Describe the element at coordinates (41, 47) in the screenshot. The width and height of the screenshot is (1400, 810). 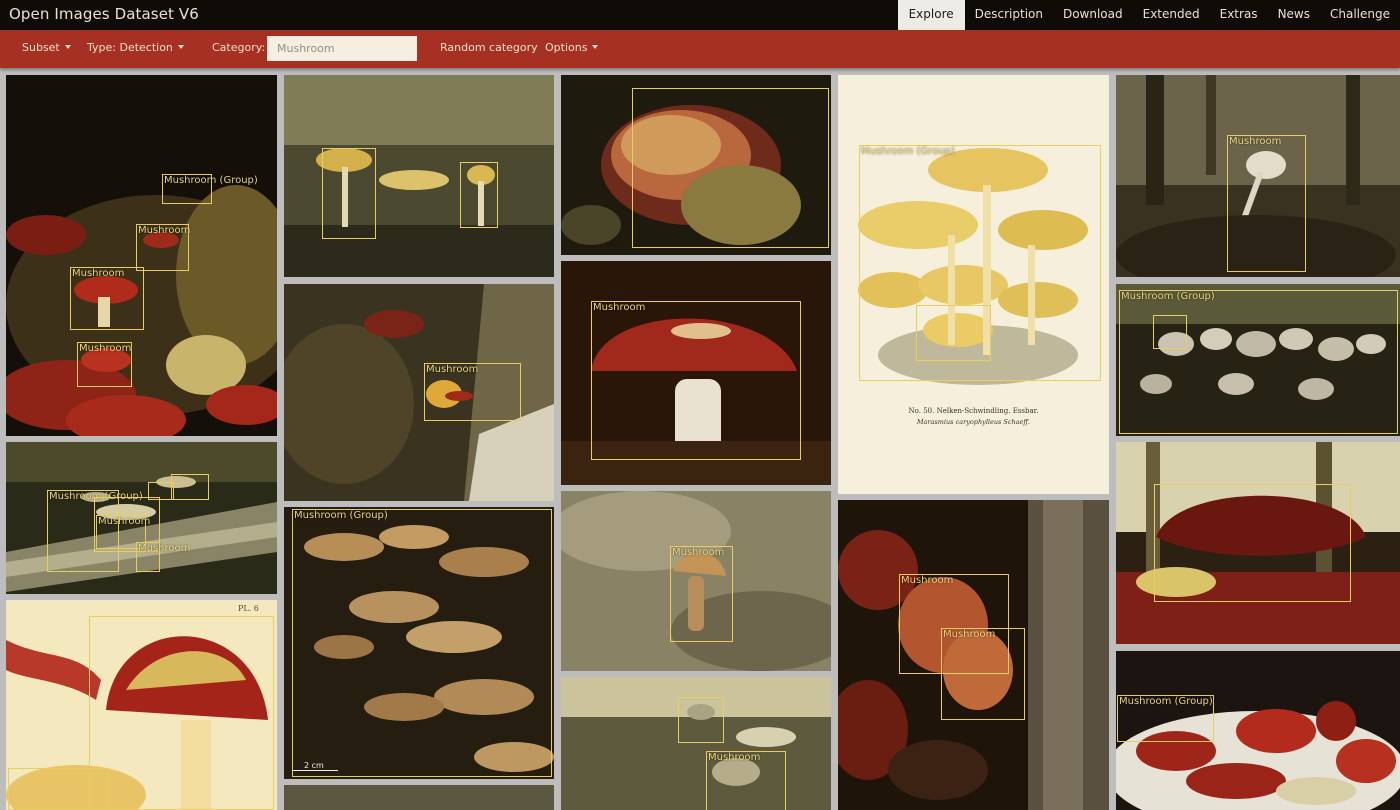
I see `subset-label: Subset` at that location.